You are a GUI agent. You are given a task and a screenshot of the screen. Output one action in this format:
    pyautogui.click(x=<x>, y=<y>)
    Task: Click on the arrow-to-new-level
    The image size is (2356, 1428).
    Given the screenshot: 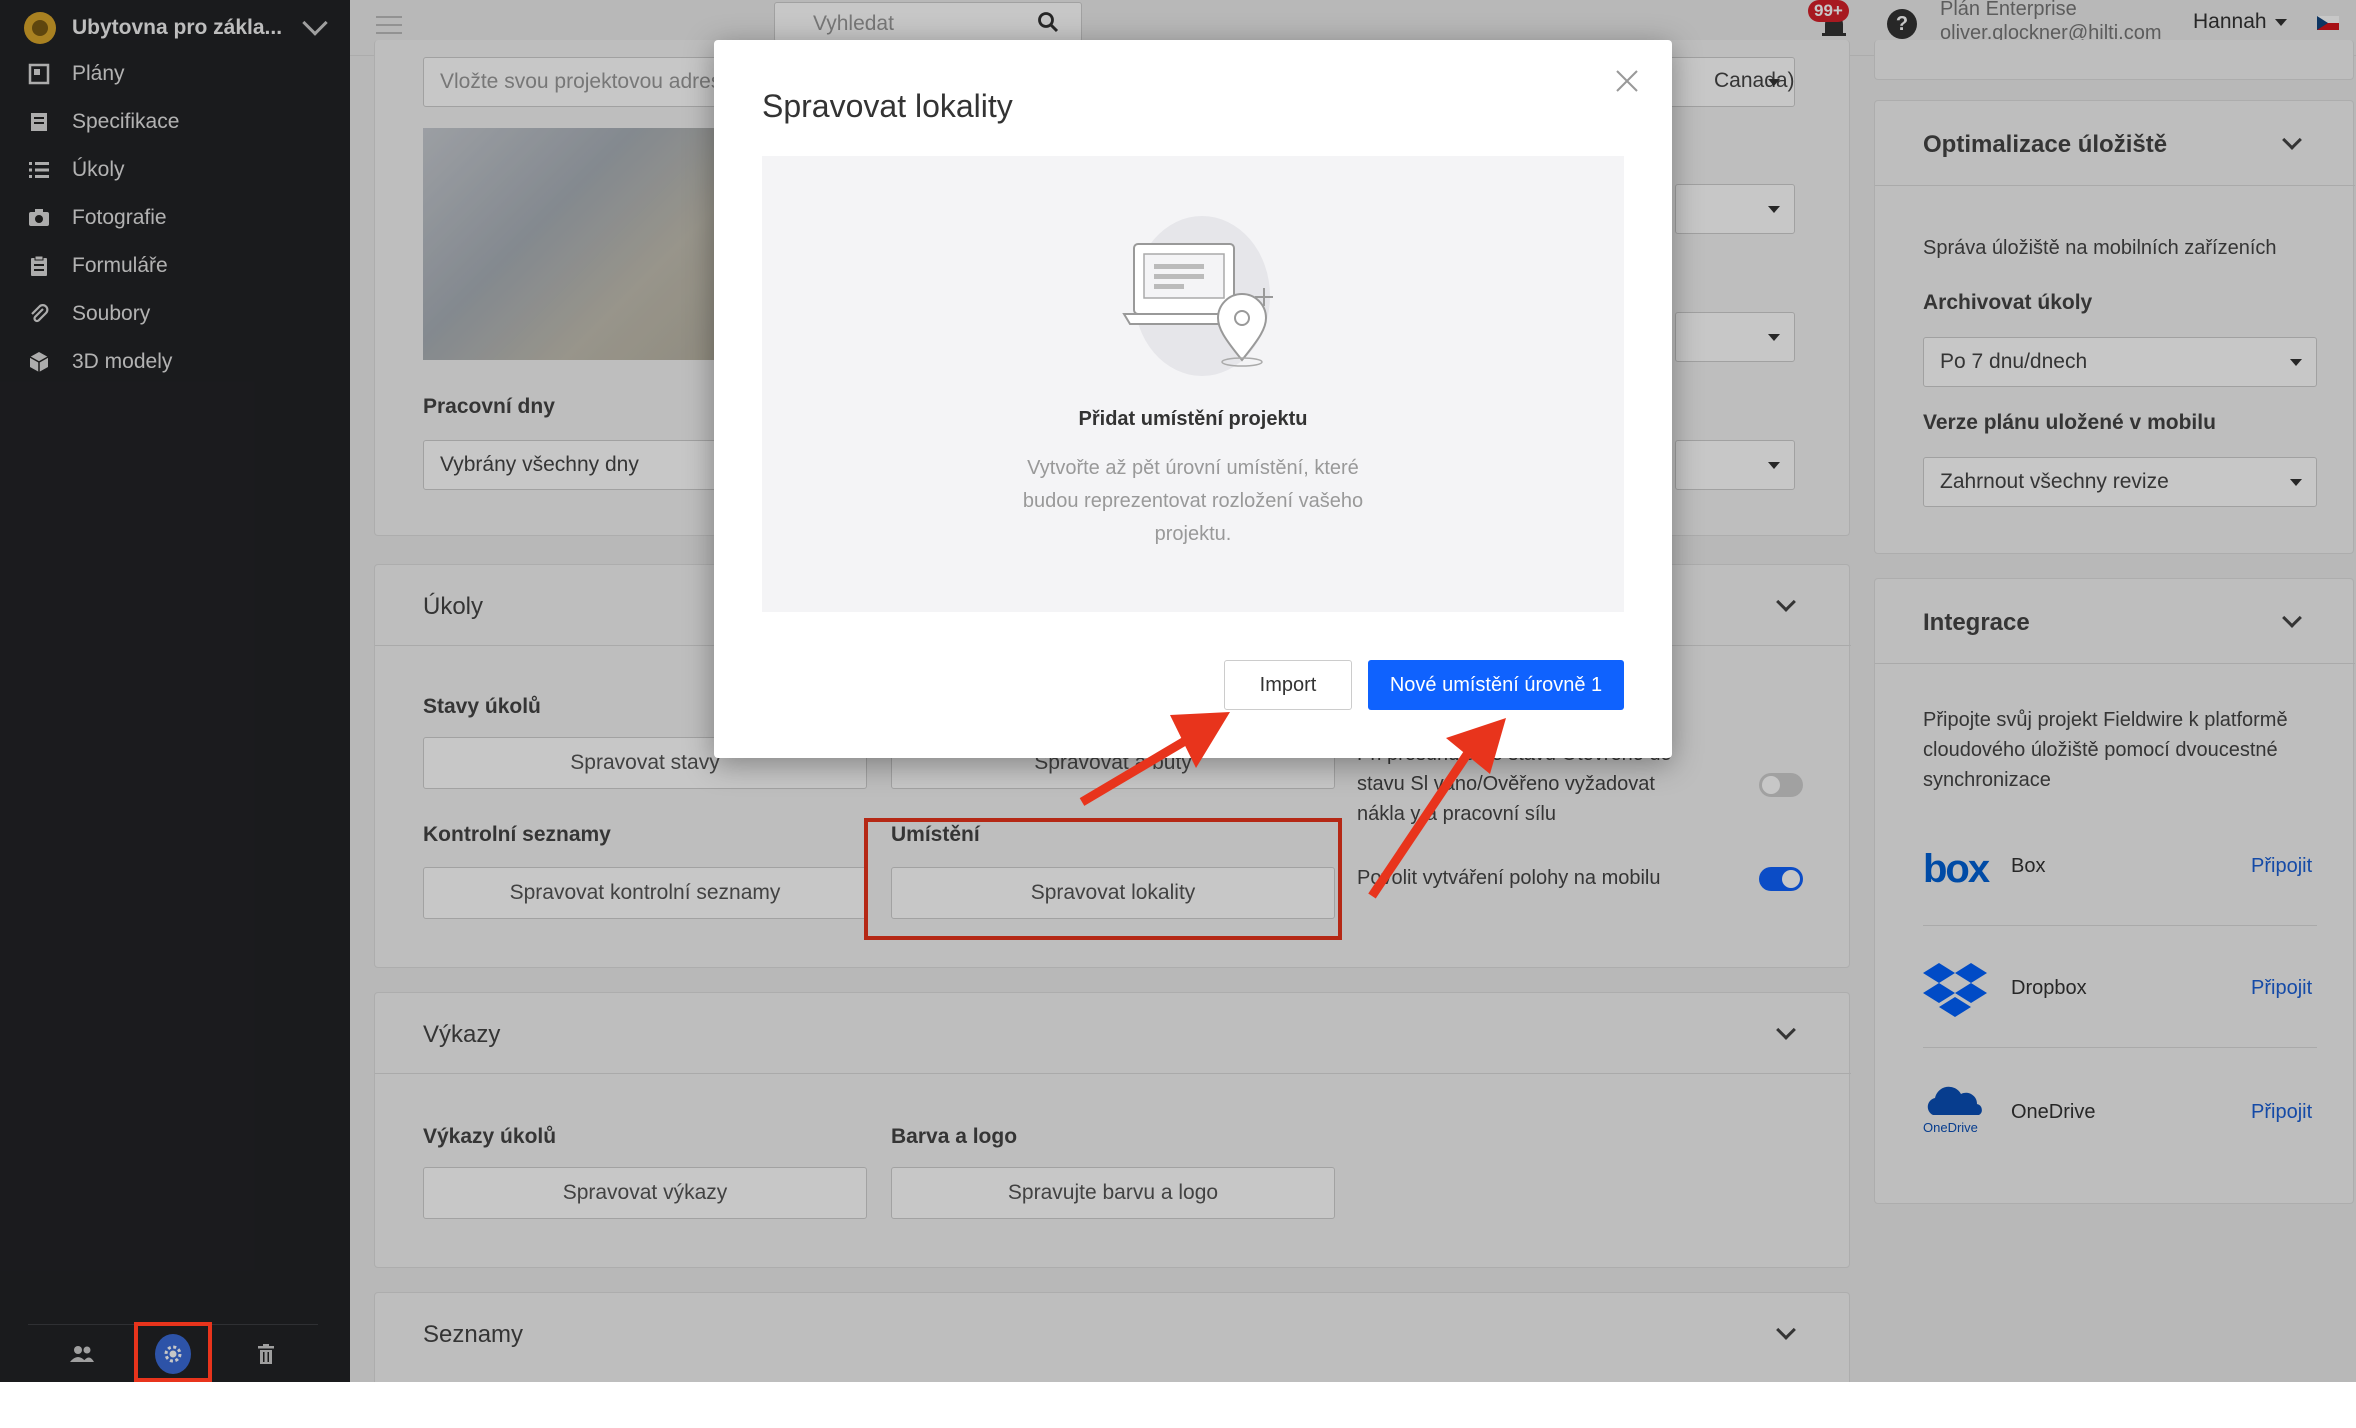 What is the action you would take?
    pyautogui.click(x=1437, y=808)
    